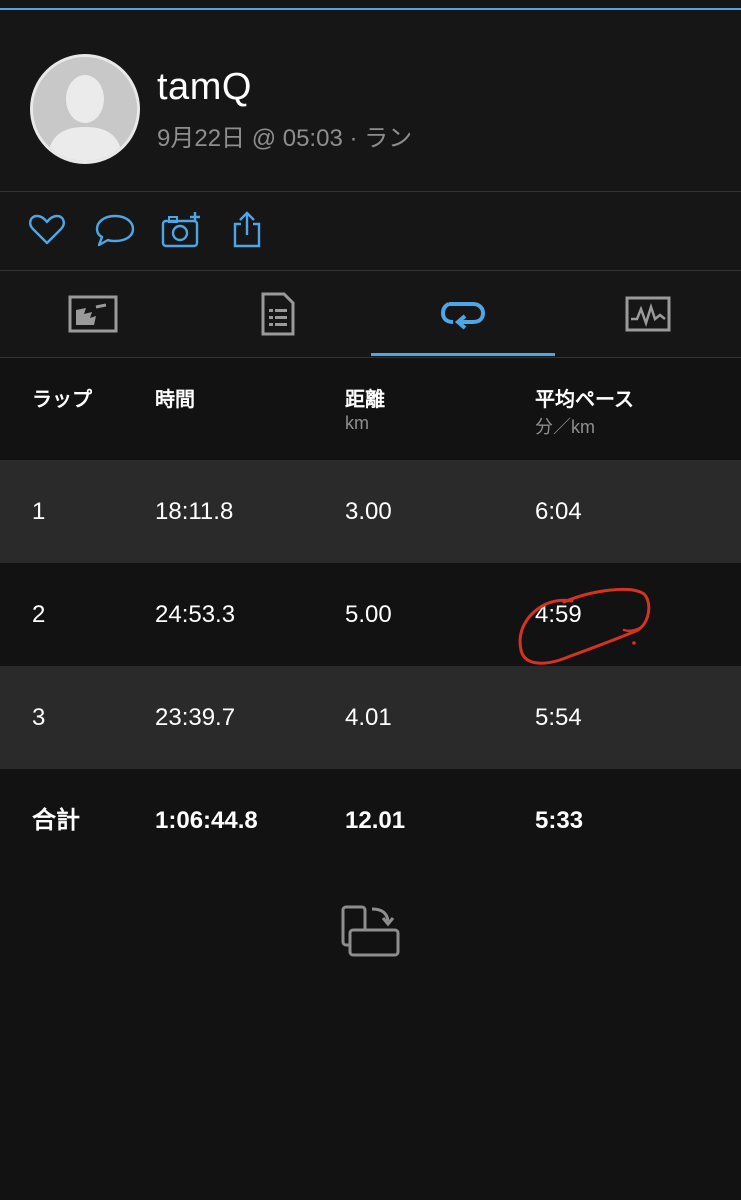 The image size is (741, 1200). I want to click on total-label: 合計, so click(56, 820).